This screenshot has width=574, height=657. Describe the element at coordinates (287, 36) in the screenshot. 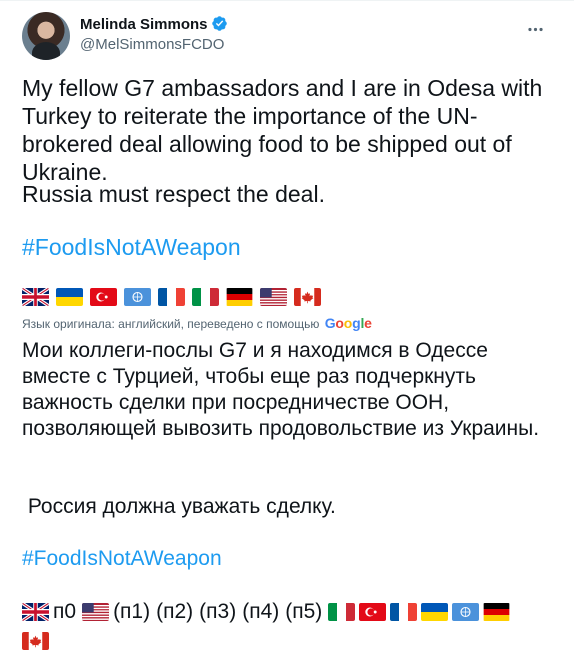

I see `tweet-header: Melinda Simmons @MelSimmonsFCDO` at that location.